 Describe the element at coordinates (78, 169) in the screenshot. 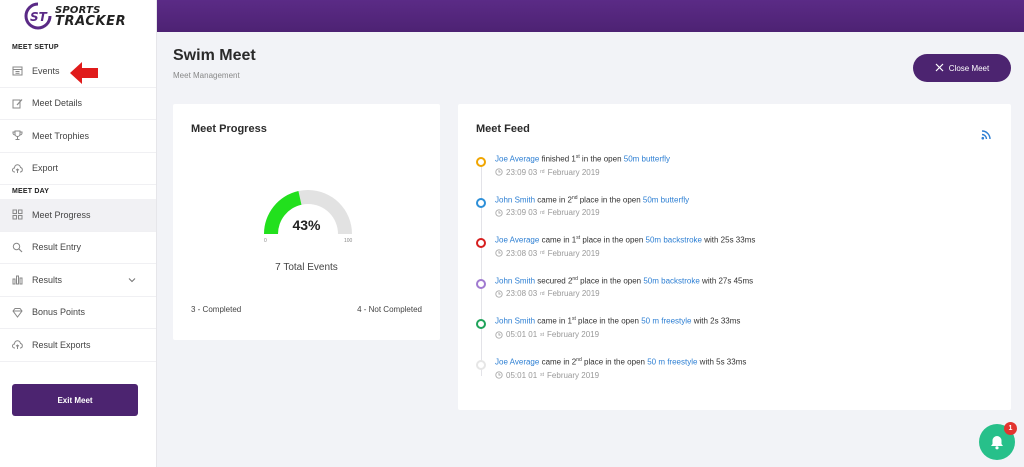

I see `sidebar-item-export: Export` at that location.